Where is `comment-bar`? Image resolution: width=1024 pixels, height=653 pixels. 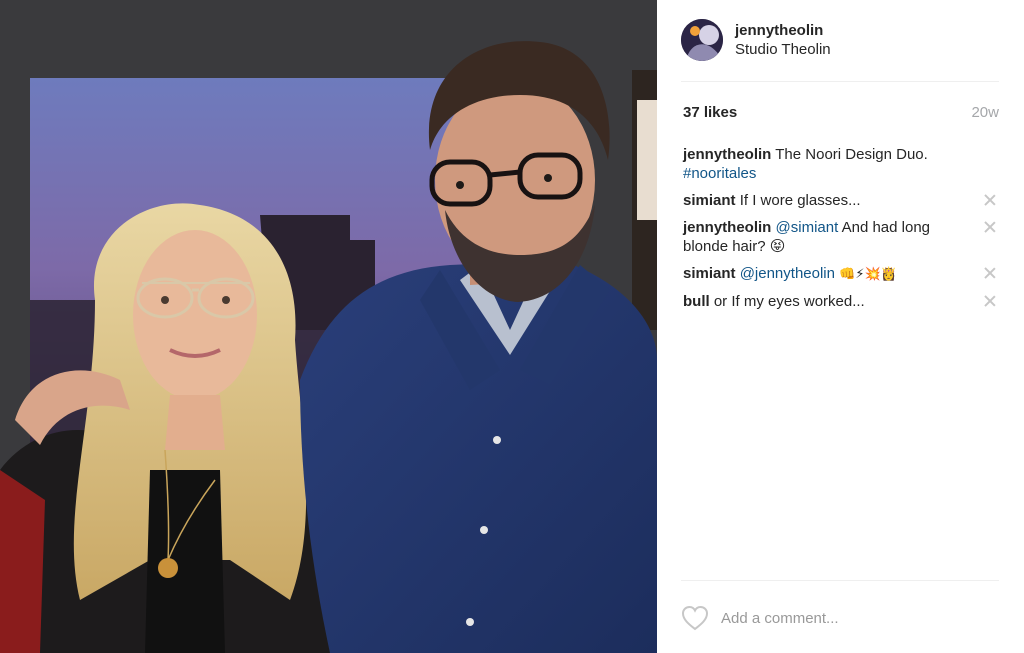
comment-bar is located at coordinates (840, 618).